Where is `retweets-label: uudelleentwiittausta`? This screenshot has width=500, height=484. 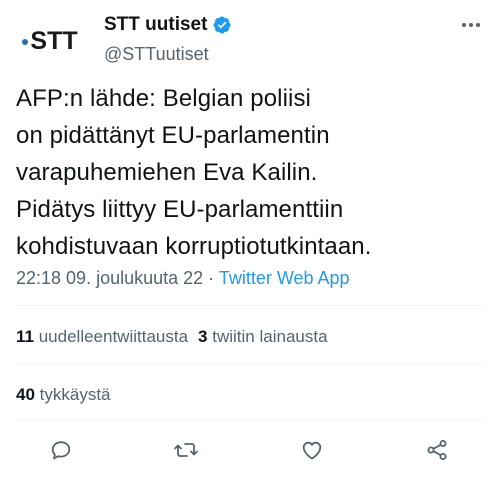 retweets-label: uudelleentwiittausta is located at coordinates (113, 336).